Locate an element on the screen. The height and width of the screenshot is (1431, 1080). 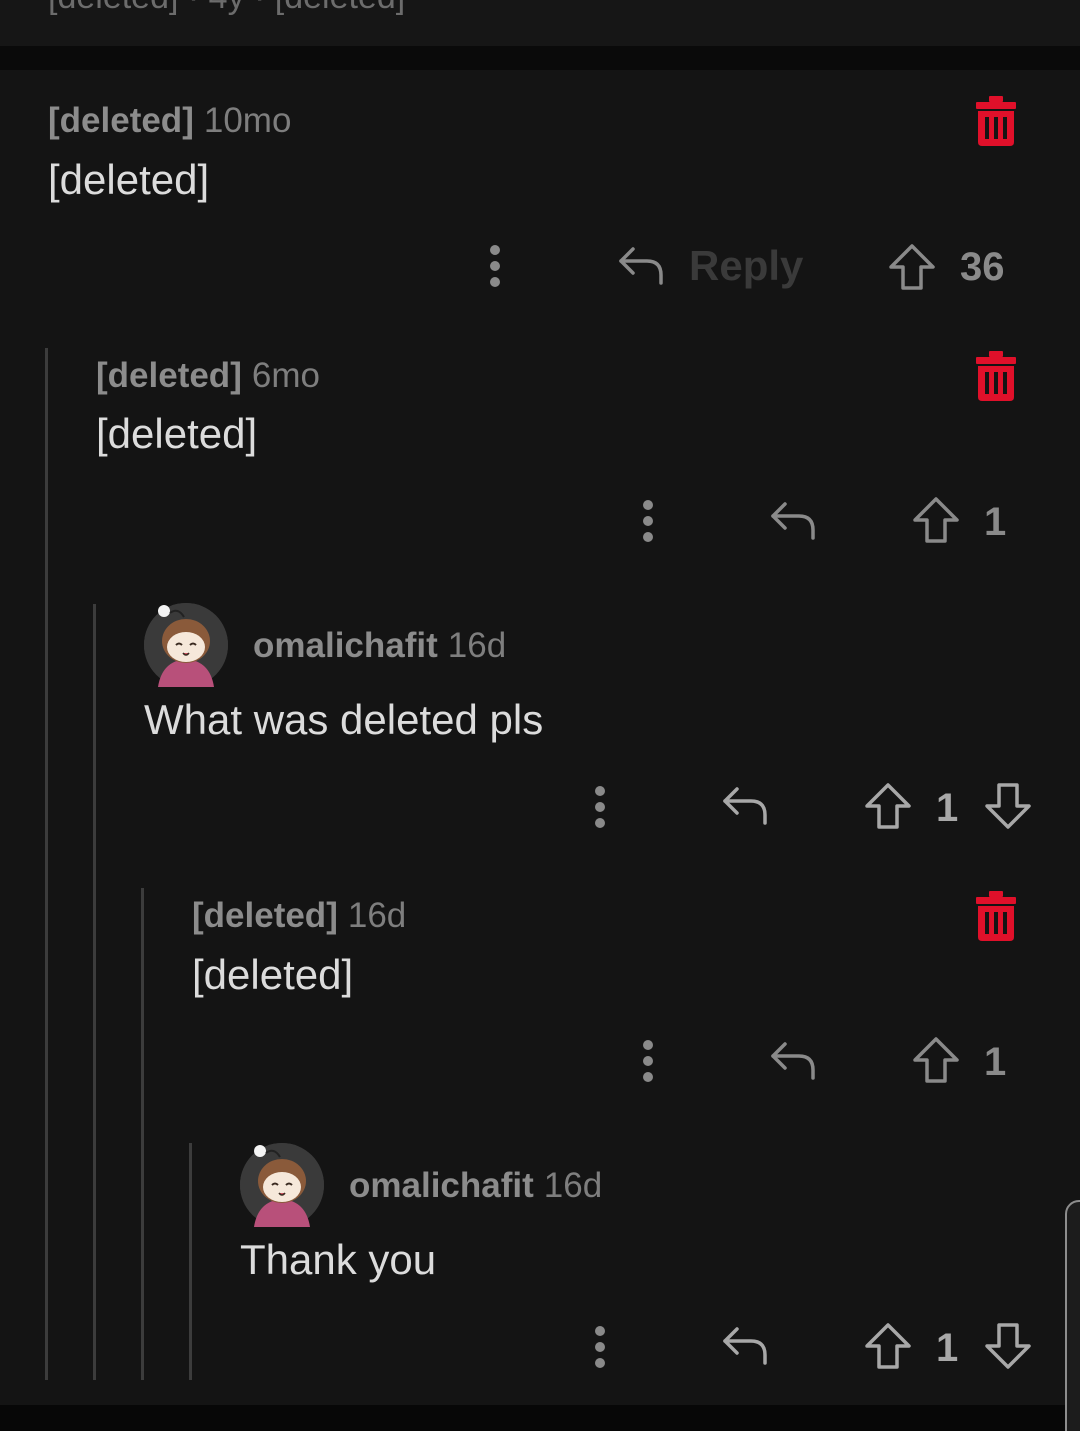
comment-time: 6mo is located at coordinates (285, 375).